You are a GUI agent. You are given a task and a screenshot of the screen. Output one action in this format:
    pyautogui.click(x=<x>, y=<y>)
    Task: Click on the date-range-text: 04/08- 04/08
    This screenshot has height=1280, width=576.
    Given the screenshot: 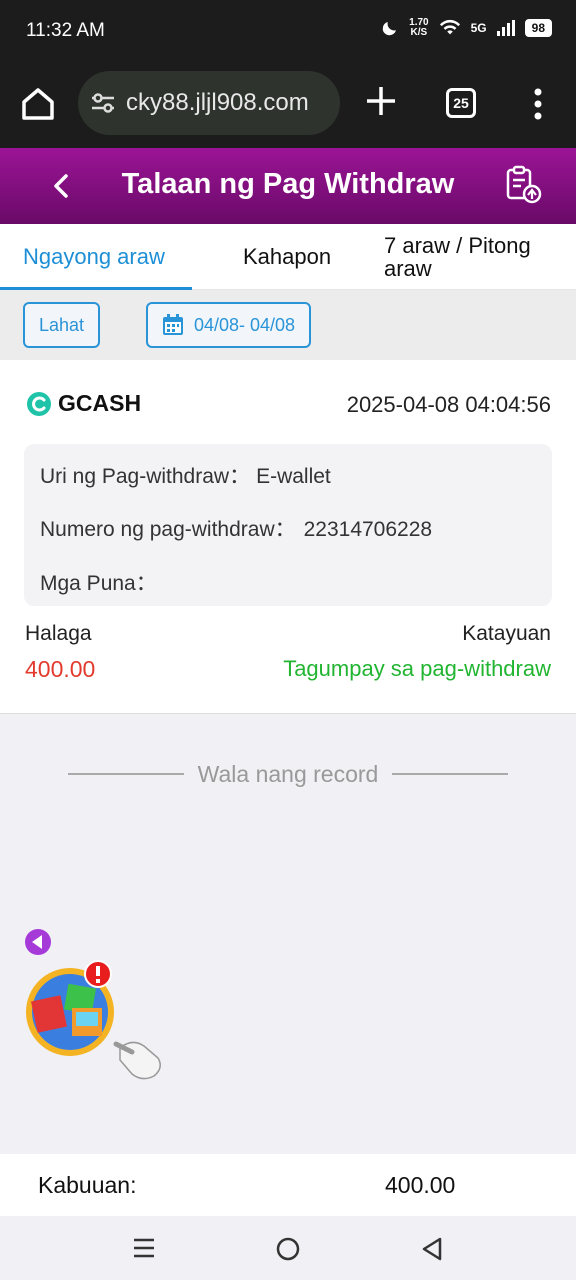 What is the action you would take?
    pyautogui.click(x=244, y=324)
    